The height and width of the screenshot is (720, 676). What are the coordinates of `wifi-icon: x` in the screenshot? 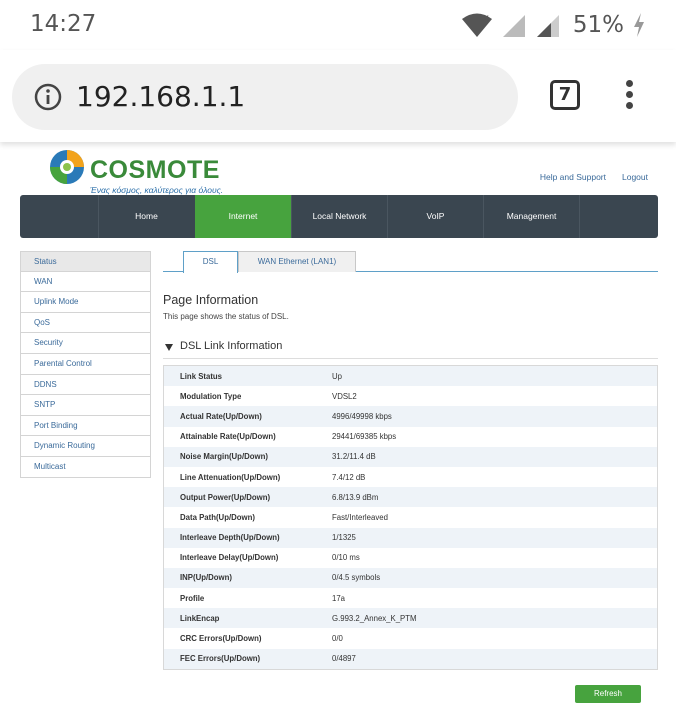 It's located at (476, 25).